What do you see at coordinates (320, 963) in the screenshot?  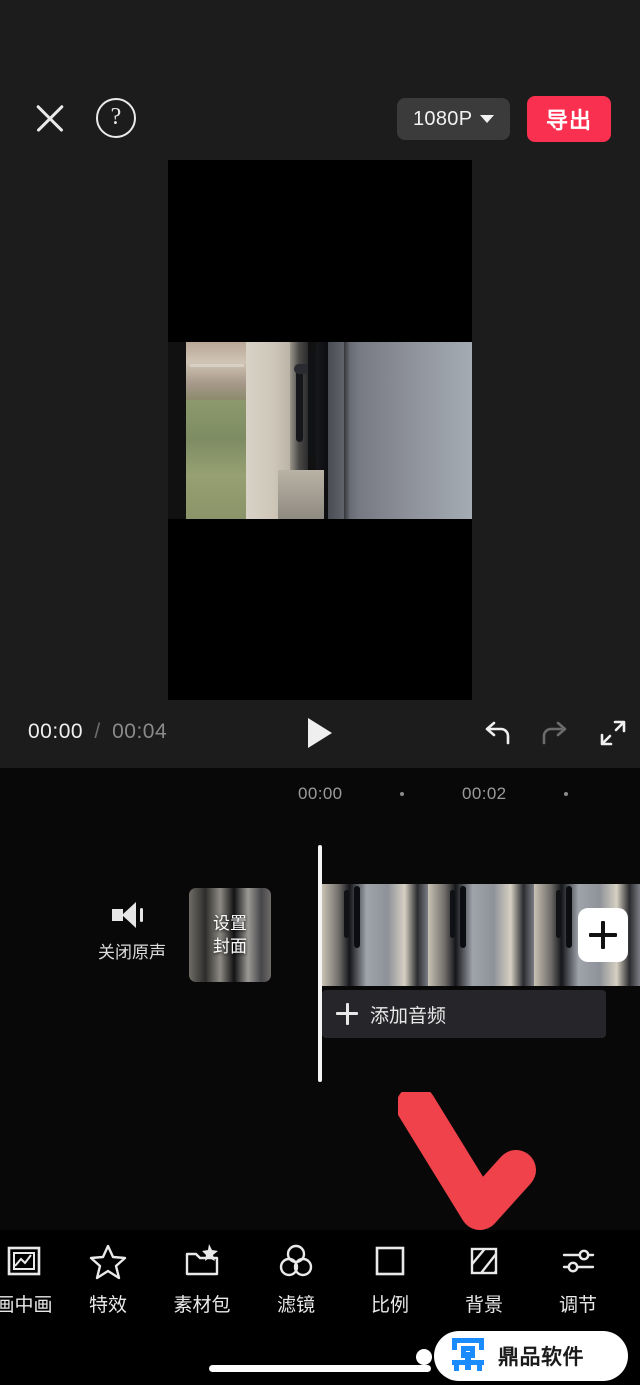 I see `playhead` at bounding box center [320, 963].